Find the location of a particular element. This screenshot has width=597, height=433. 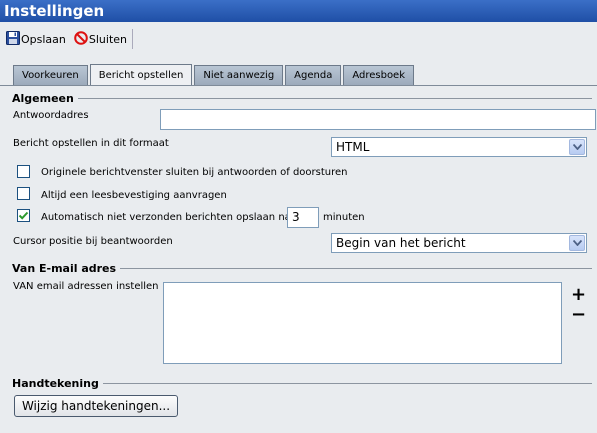

section-from-address-heading: Van E-mail adres is located at coordinates (63, 268).